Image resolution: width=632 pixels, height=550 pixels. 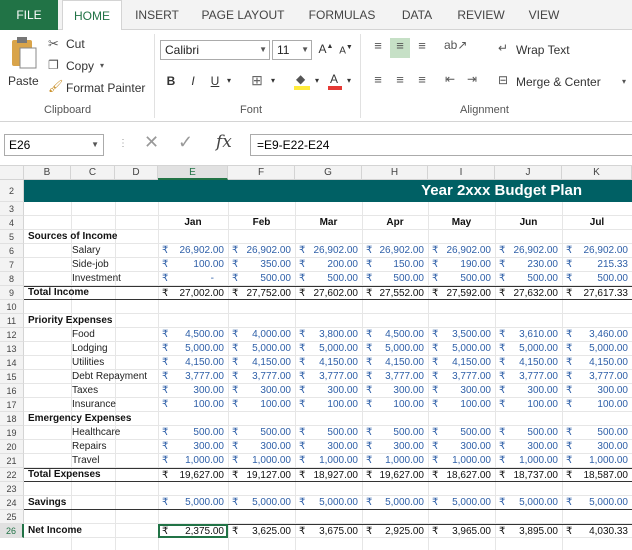 I want to click on select-all-corner, so click(x=12, y=173).